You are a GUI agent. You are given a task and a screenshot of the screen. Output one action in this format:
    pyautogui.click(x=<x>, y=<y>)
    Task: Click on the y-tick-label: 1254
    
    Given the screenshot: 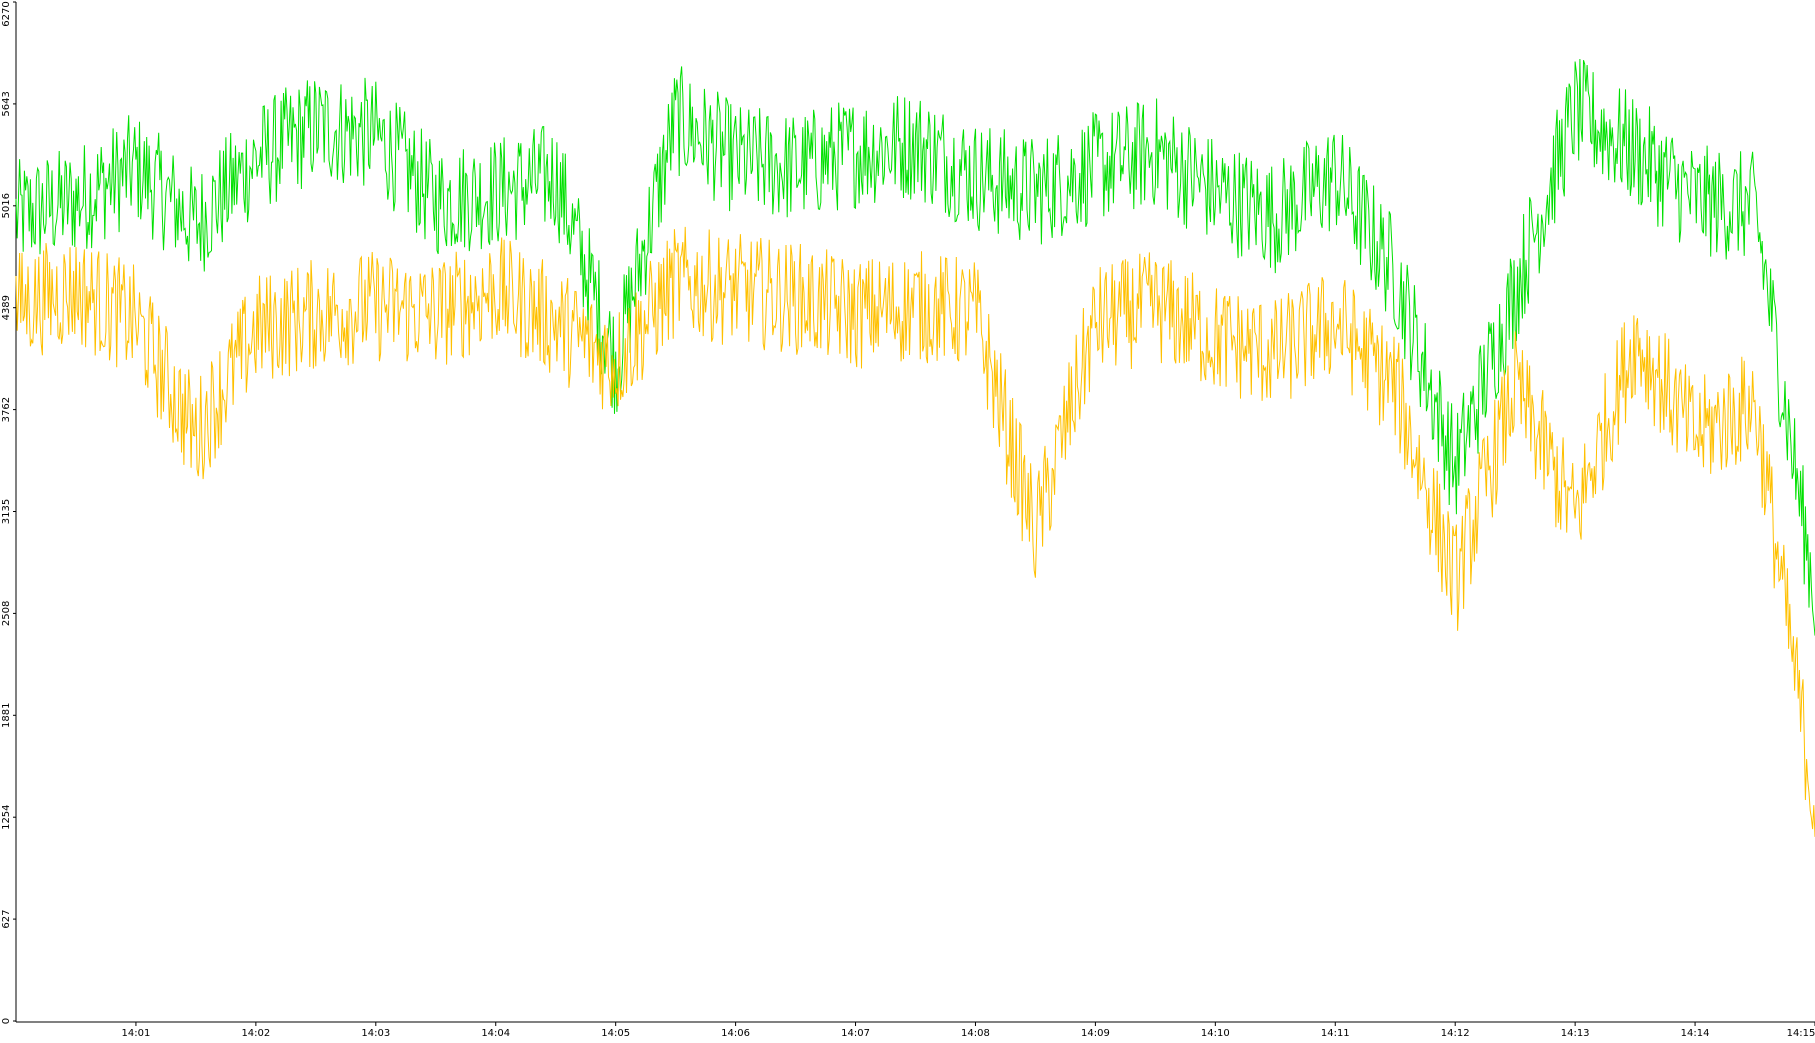 What is the action you would take?
    pyautogui.click(x=6, y=816)
    